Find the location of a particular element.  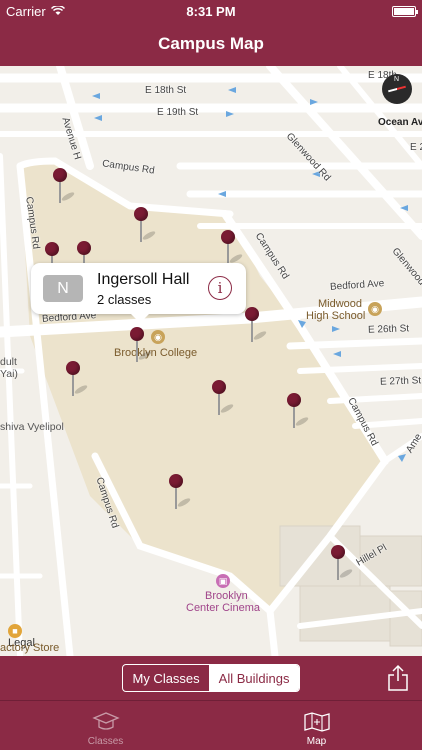

school-icon: ◉ is located at coordinates (375, 309).